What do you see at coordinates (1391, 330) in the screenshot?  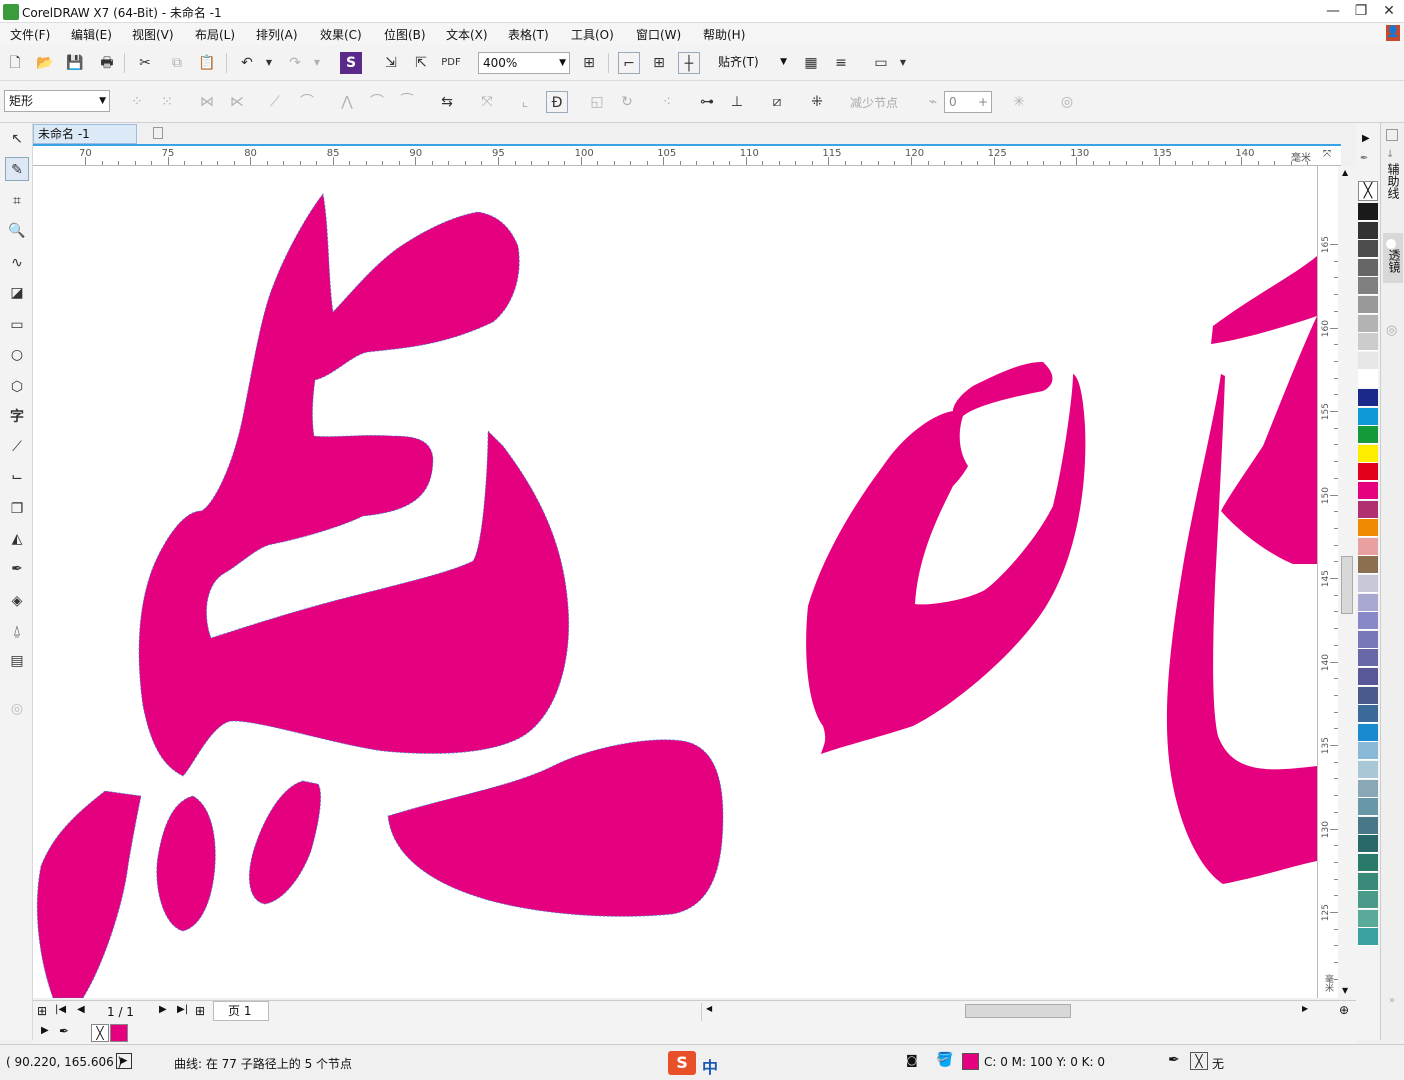 I see `docker-add-icon: ◎` at bounding box center [1391, 330].